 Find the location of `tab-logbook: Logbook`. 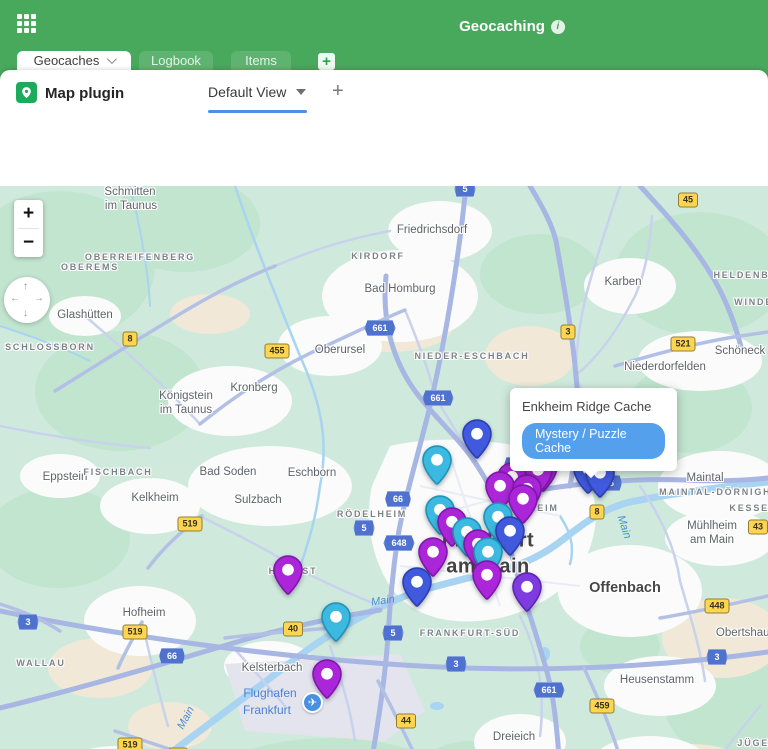

tab-logbook: Logbook is located at coordinates (176, 60).